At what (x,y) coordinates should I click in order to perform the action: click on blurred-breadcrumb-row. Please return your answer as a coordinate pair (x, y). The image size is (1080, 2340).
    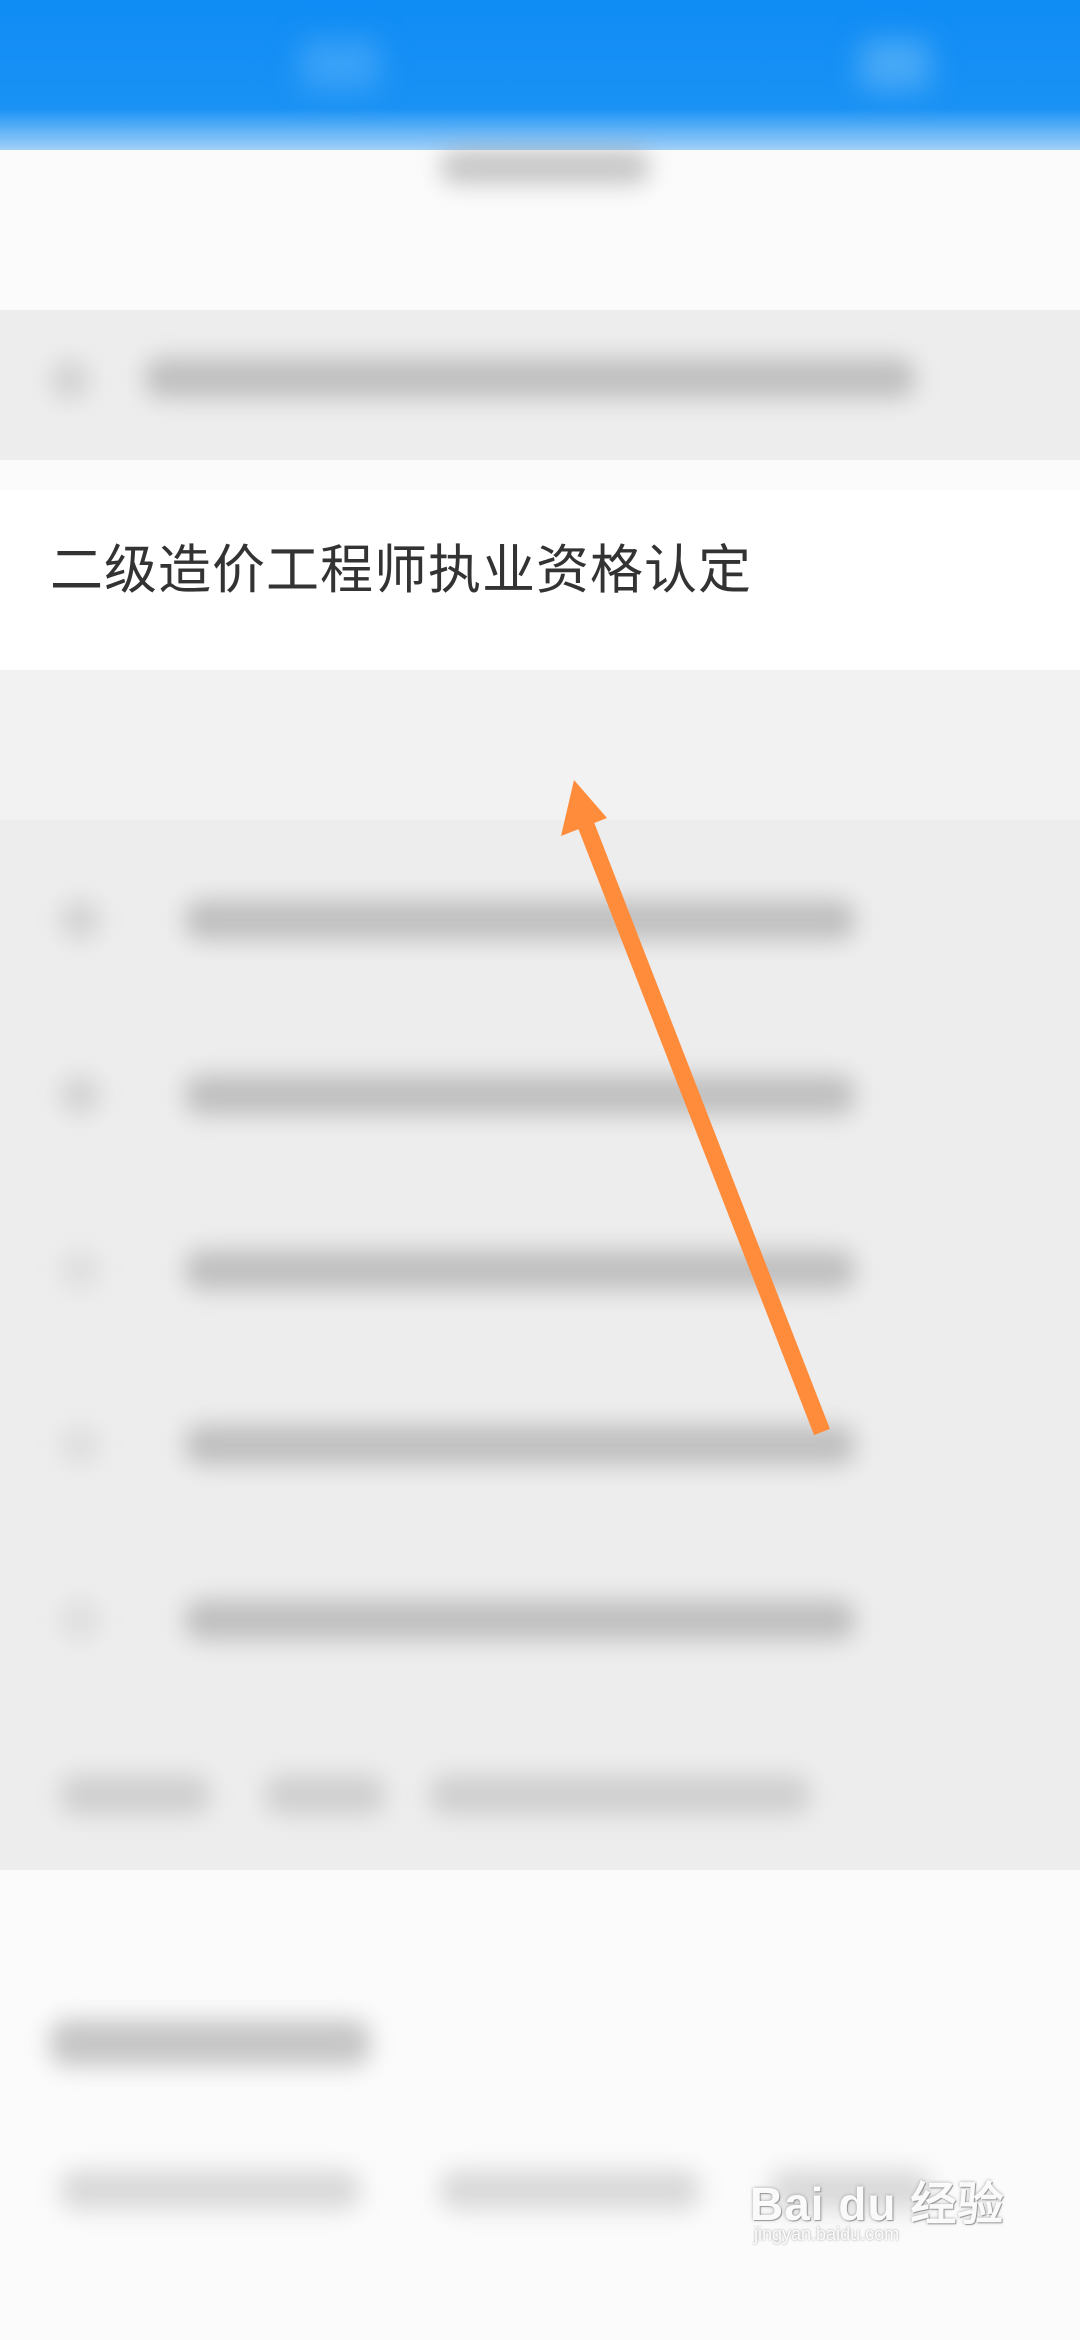
    Looking at the image, I should click on (540, 385).